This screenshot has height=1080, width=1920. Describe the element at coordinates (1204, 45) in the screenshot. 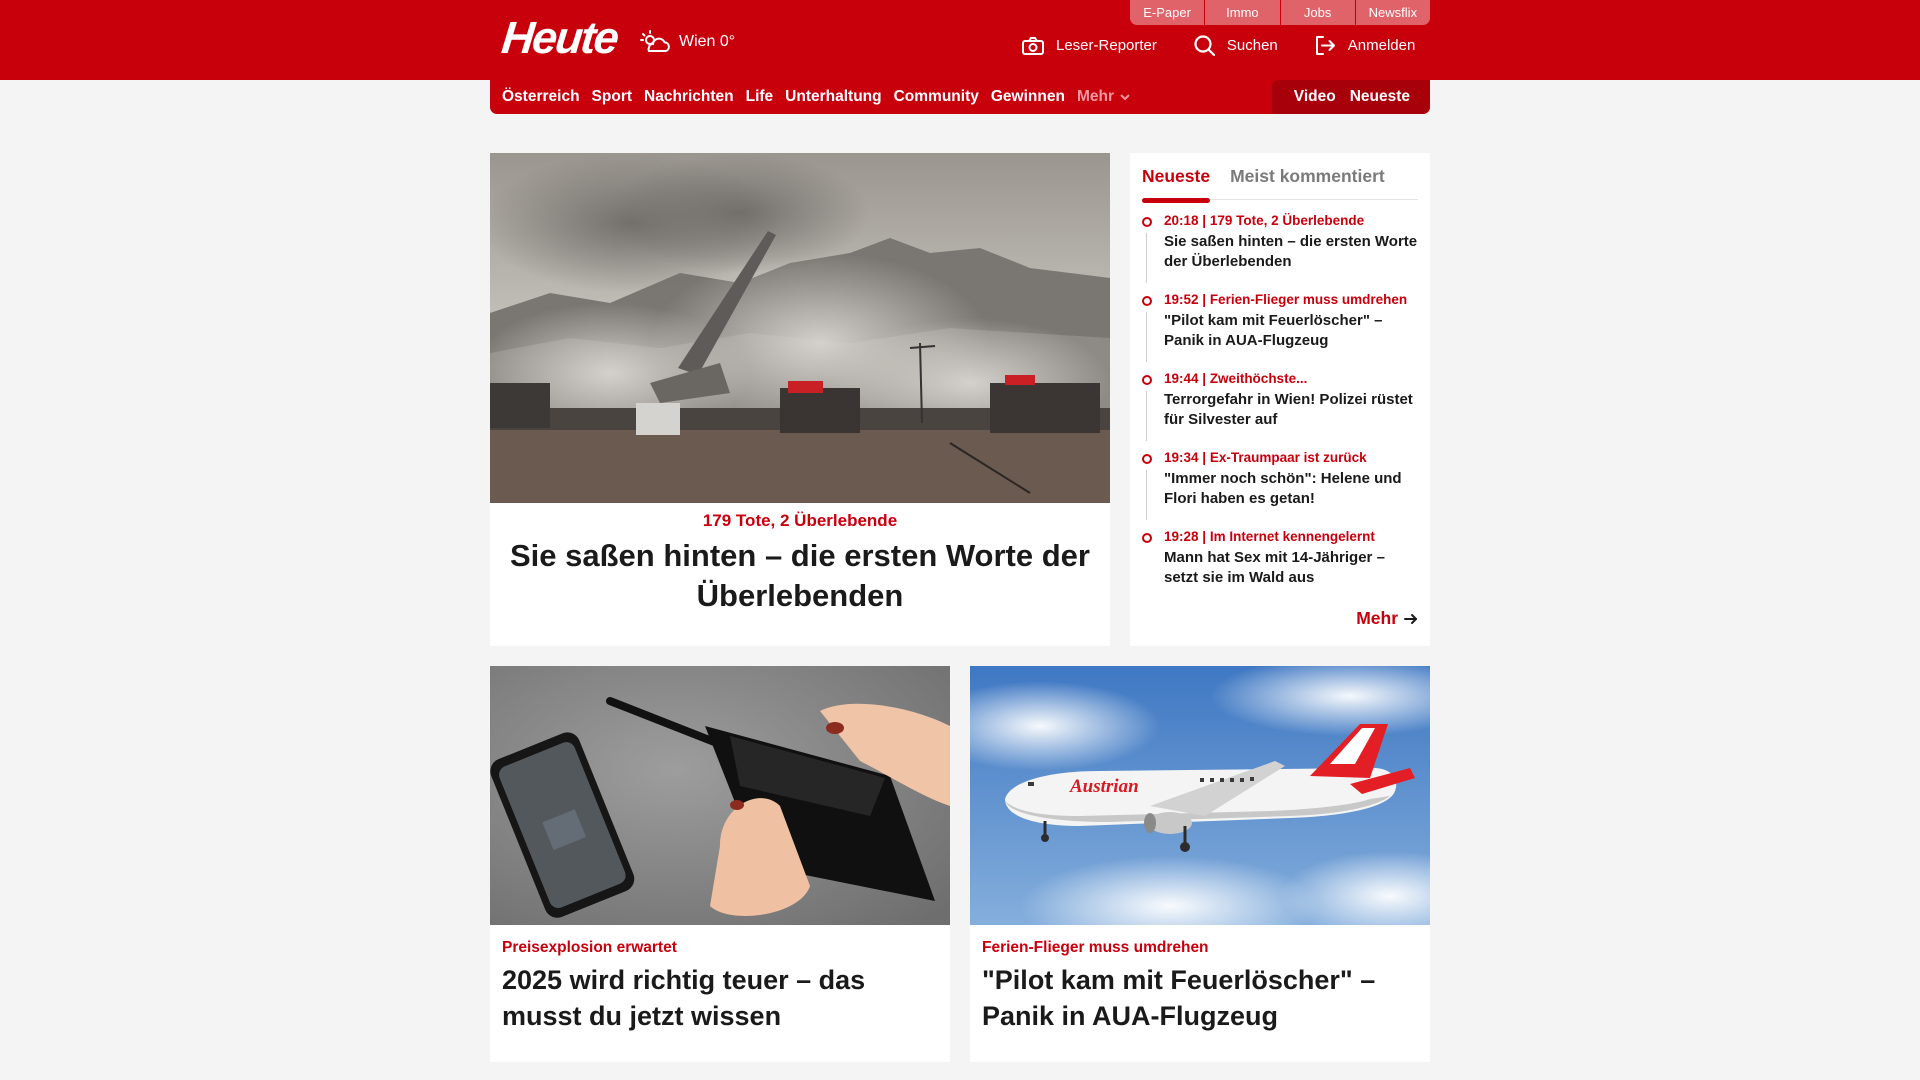

I see `search-icon` at that location.